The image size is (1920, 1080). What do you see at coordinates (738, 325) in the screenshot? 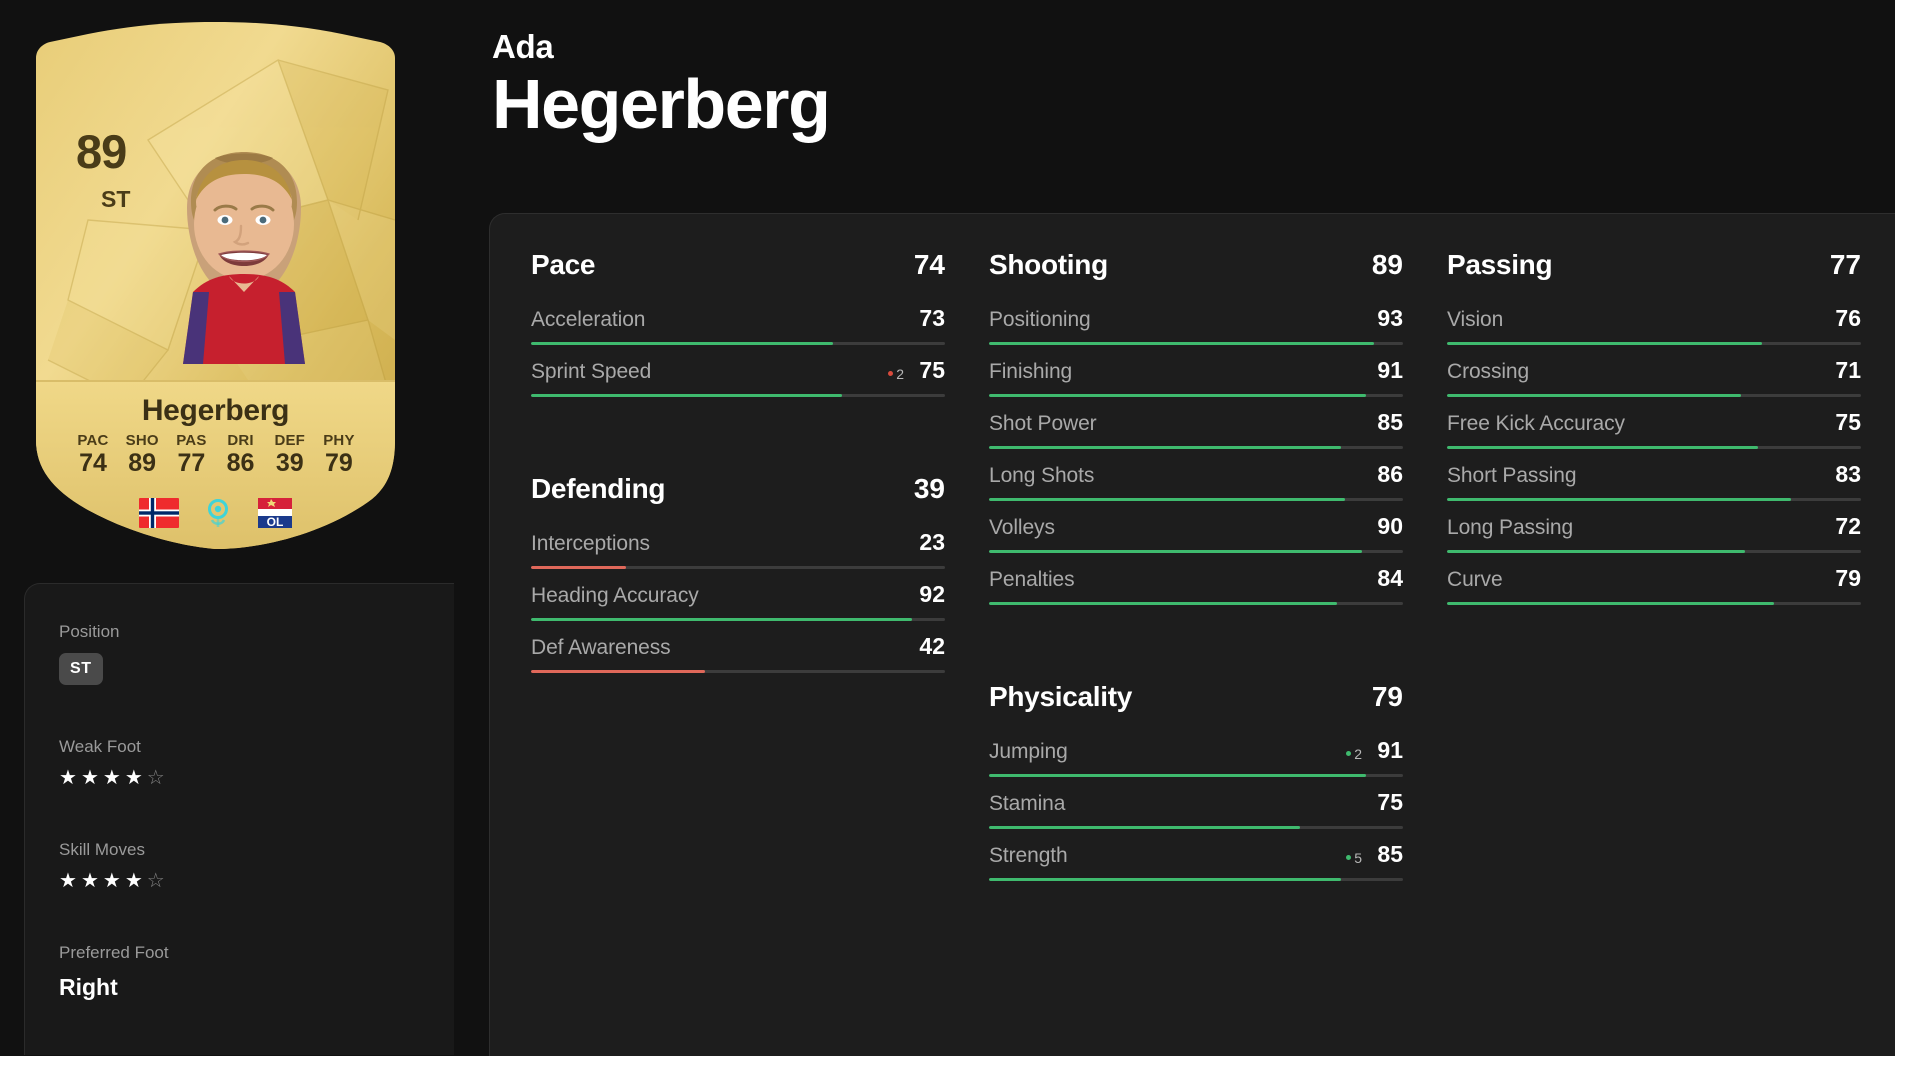
I see `stat-row: Acceleration 73` at bounding box center [738, 325].